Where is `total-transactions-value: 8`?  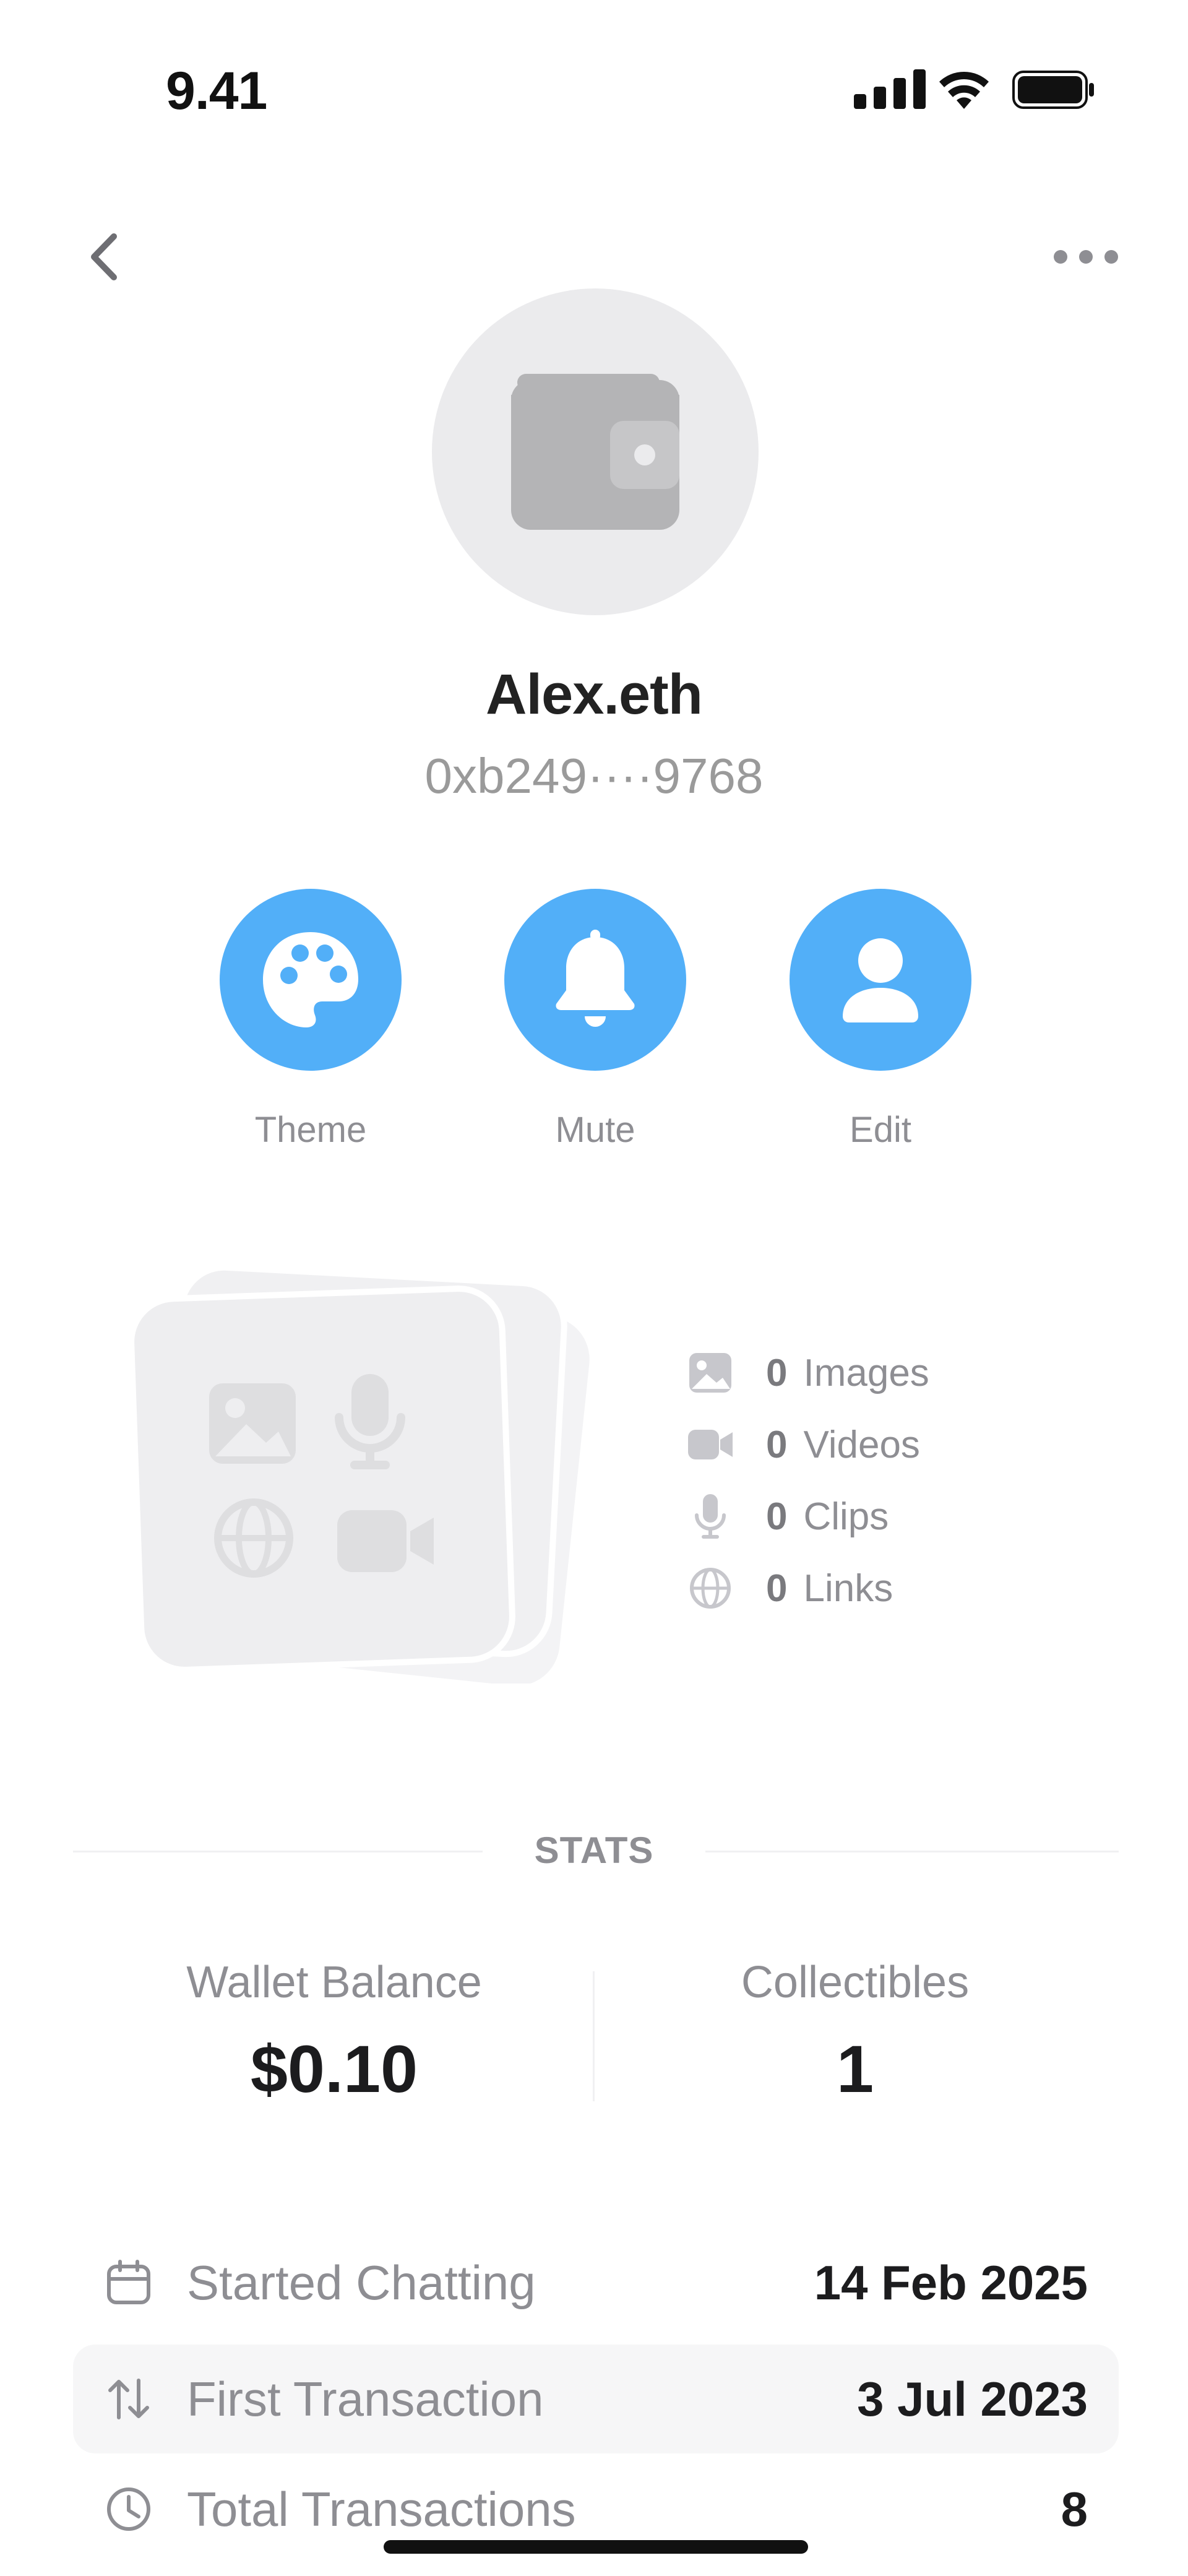
total-transactions-value: 8 is located at coordinates (1074, 2508).